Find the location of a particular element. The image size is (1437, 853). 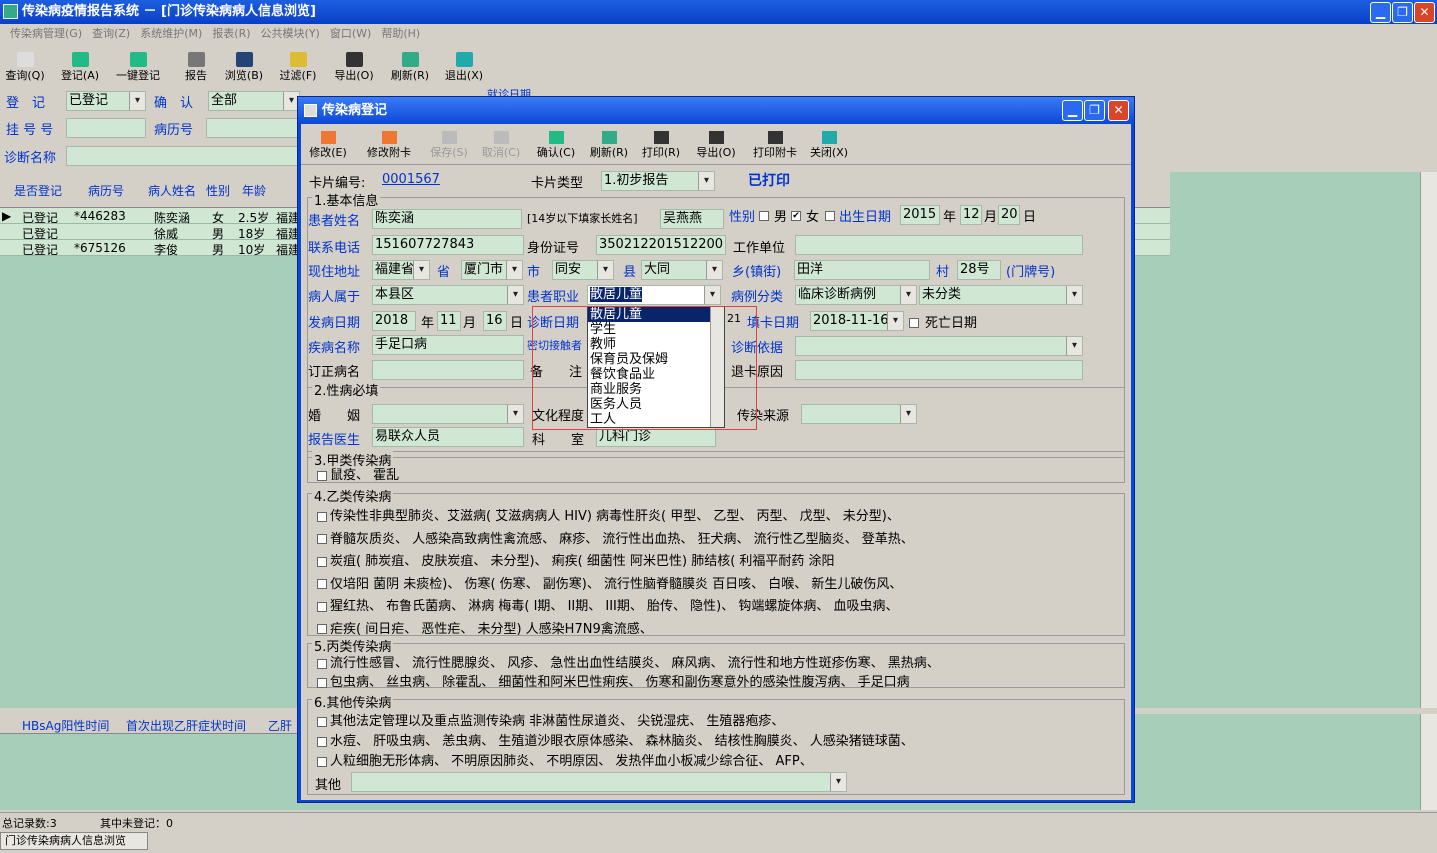

male-checkbox is located at coordinates (765, 215).